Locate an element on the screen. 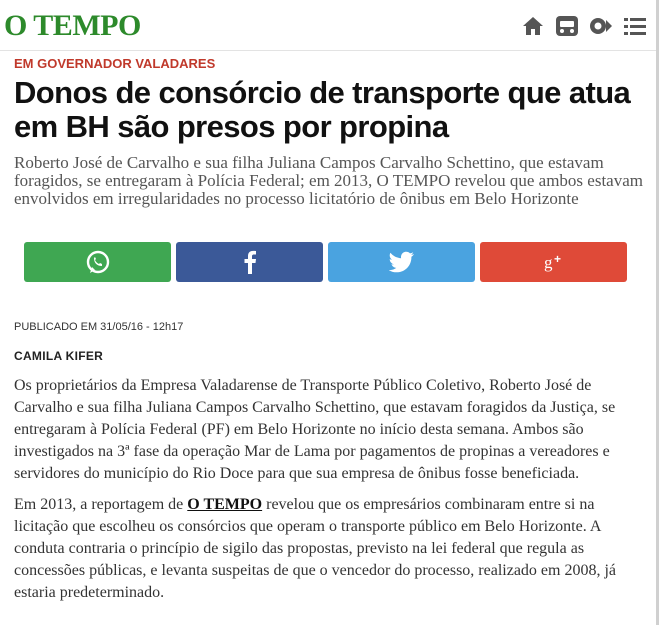 The width and height of the screenshot is (659, 625). menu-icon is located at coordinates (635, 26).